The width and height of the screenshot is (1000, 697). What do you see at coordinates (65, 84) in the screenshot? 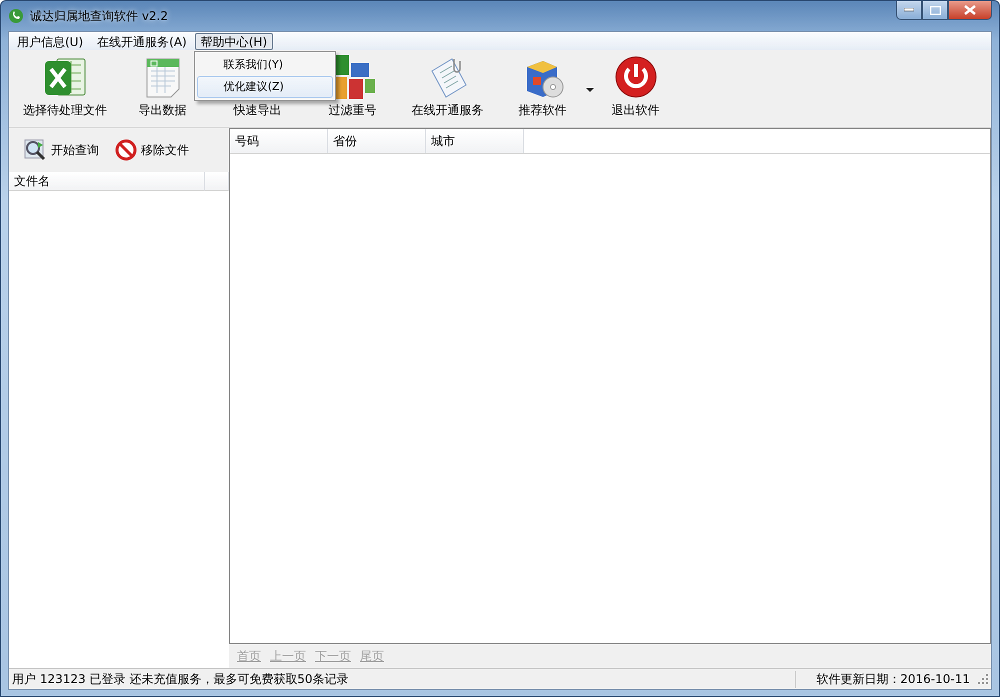
I see `toolbar-button: 选择待处理文件` at bounding box center [65, 84].